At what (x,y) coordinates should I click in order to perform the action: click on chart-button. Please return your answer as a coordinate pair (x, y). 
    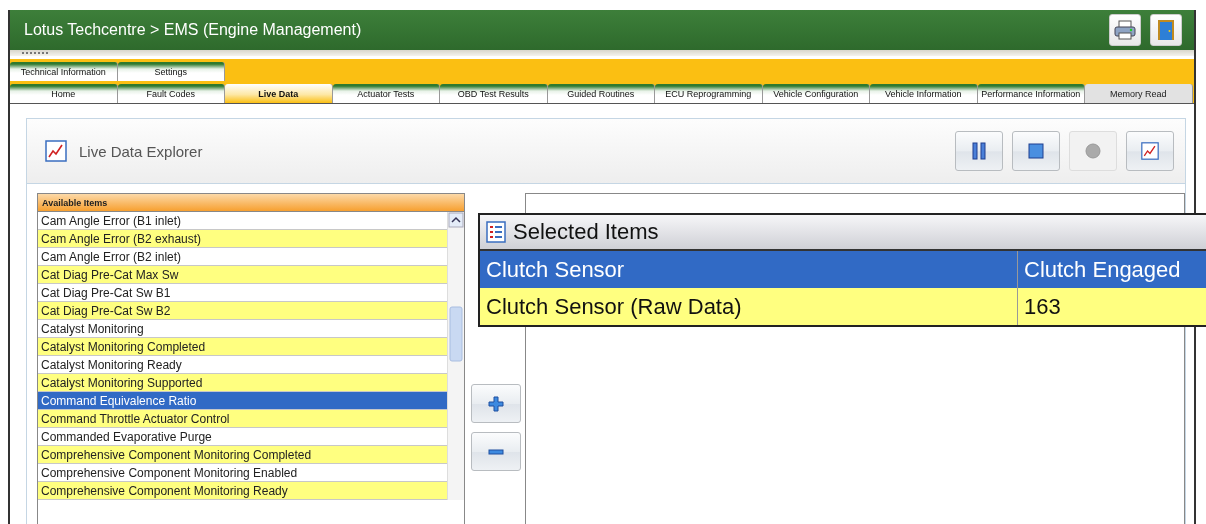
    Looking at the image, I should click on (1150, 151).